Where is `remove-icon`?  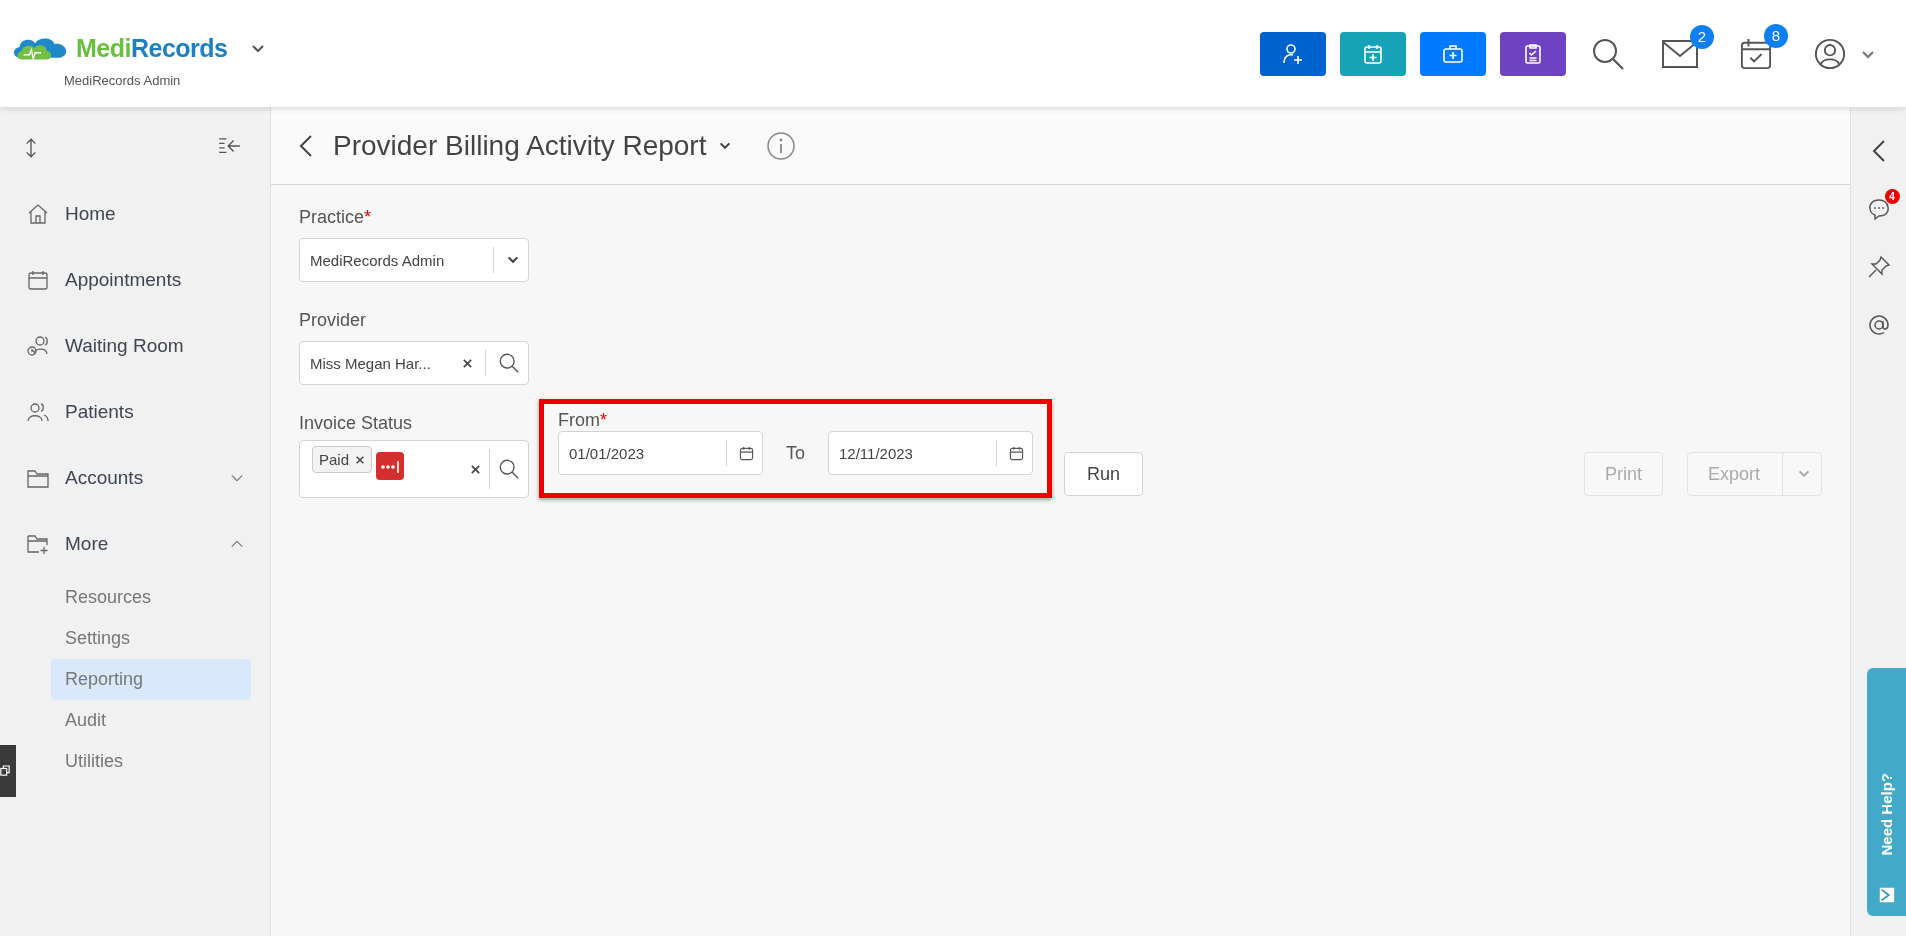
remove-icon is located at coordinates (360, 459).